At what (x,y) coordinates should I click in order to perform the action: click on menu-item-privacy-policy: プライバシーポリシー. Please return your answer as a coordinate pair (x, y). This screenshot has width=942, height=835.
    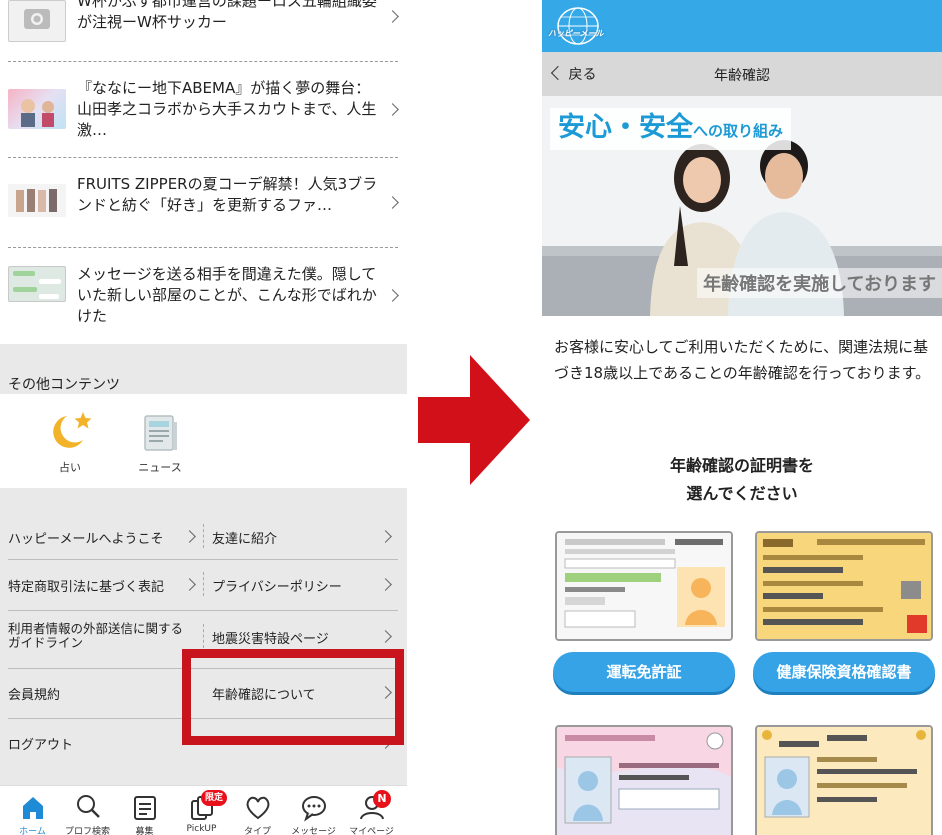
    Looking at the image, I should click on (277, 585).